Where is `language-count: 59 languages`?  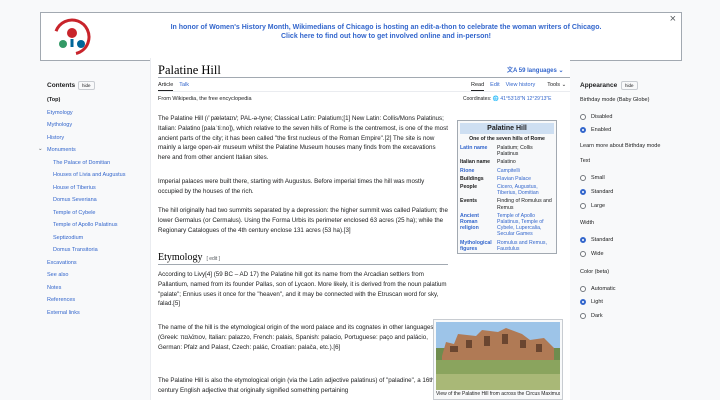 language-count: 59 languages is located at coordinates (538, 71).